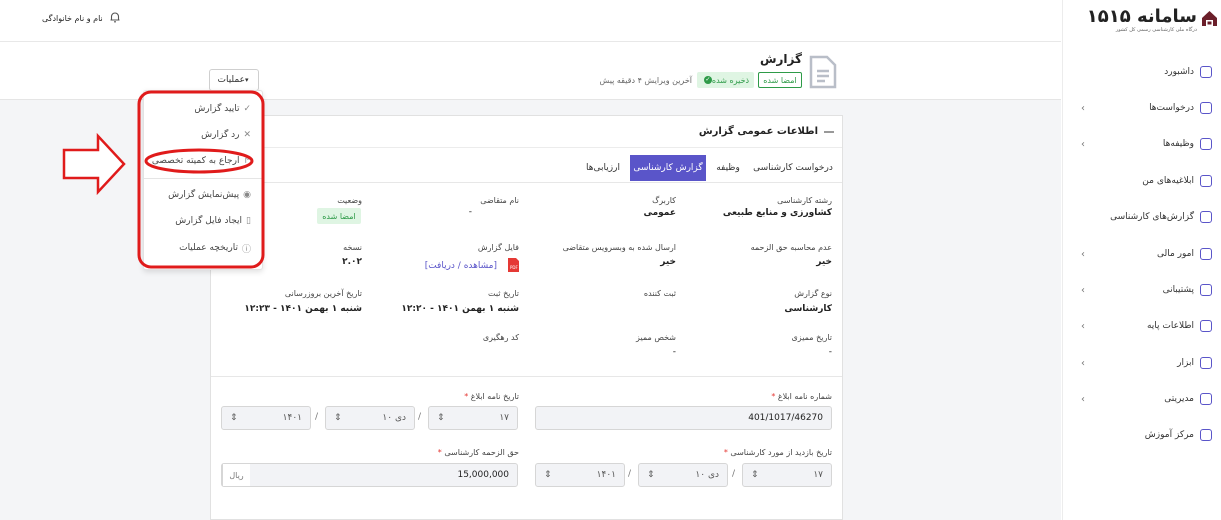  Describe the element at coordinates (1206, 399) in the screenshot. I see `monitor-icon` at that location.